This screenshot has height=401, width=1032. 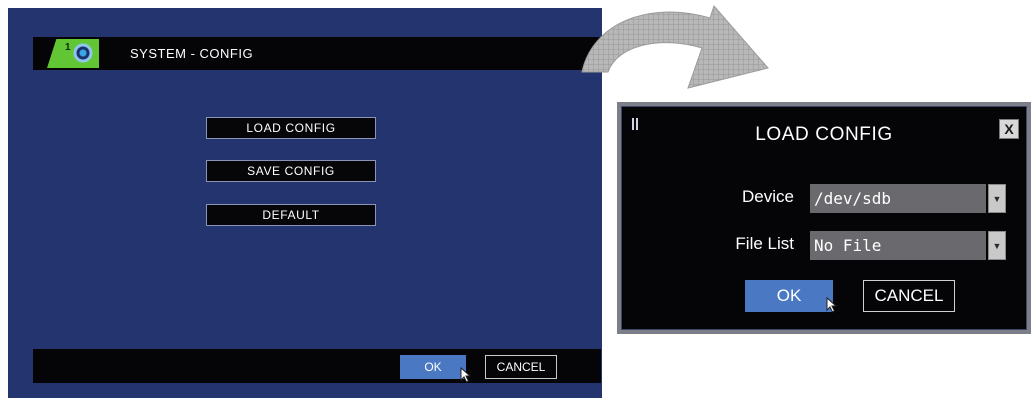 What do you see at coordinates (317, 366) in the screenshot?
I see `bottom-bar: OK CANCEL` at bounding box center [317, 366].